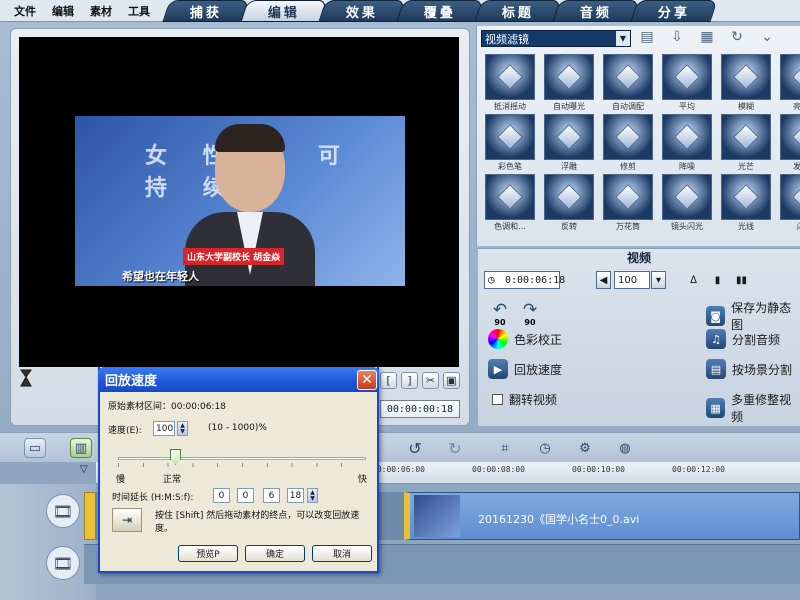 Image resolution: width=800 pixels, height=600 pixels. What do you see at coordinates (556, 38) in the screenshot?
I see `library-category-dropdown: 视频滤镜 ▼` at bounding box center [556, 38].